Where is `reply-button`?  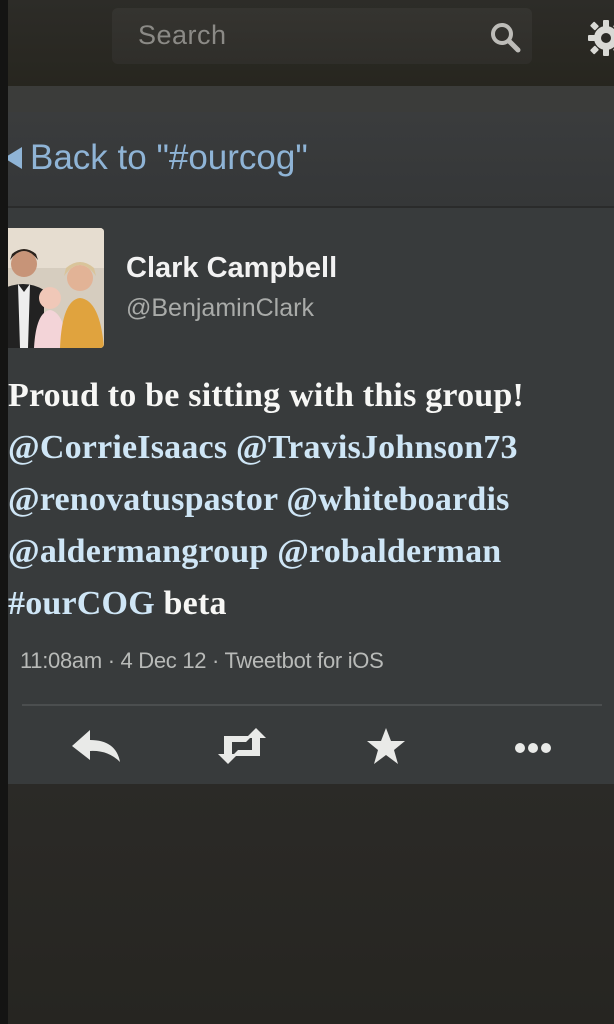 reply-button is located at coordinates (96, 746).